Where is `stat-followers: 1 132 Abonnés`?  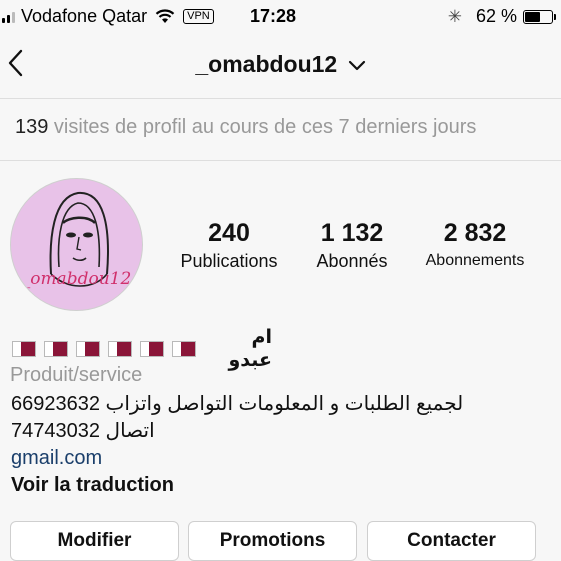 stat-followers: 1 132 Abonnés is located at coordinates (352, 246).